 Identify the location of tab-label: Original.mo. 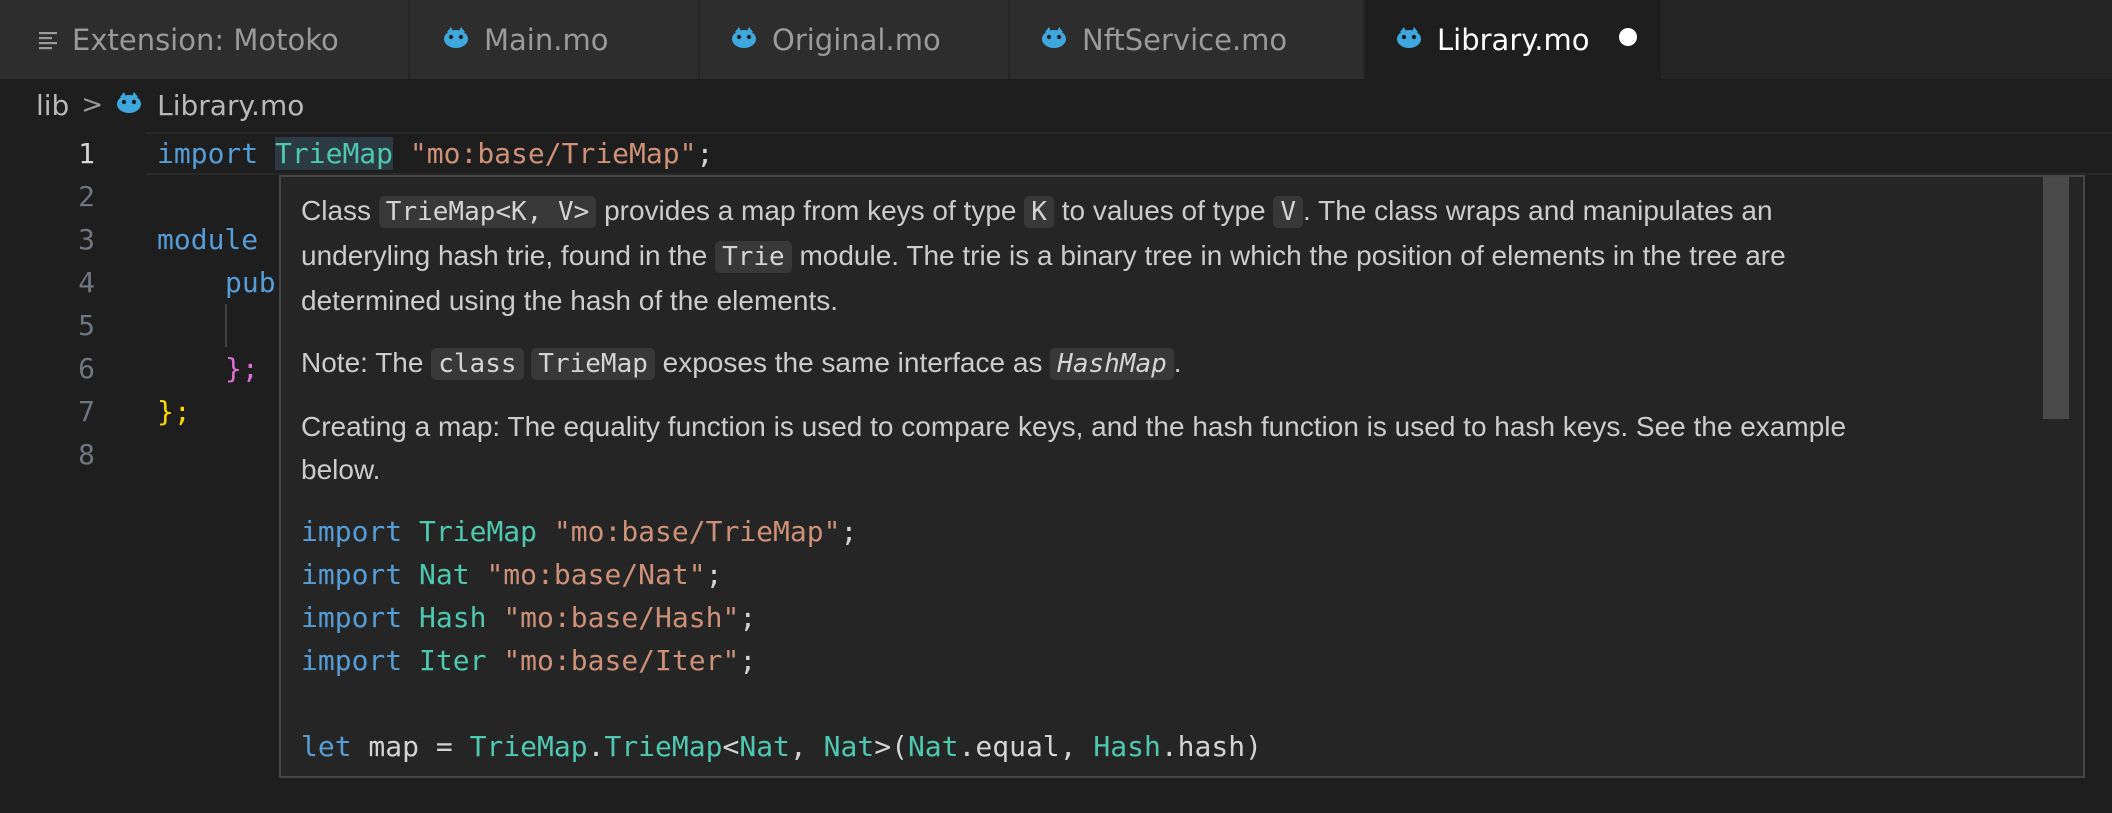
(856, 39).